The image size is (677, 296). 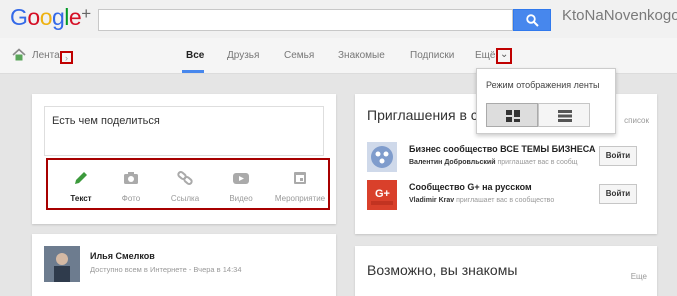 What do you see at coordinates (81, 178) in the screenshot?
I see `pencil-icon` at bounding box center [81, 178].